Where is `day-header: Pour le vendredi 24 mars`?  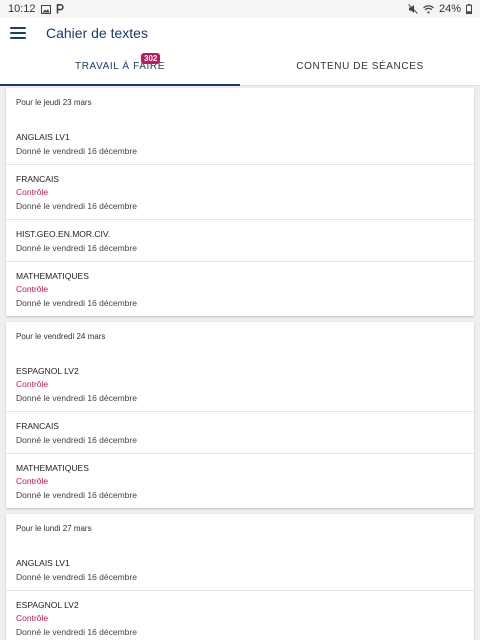
day-header: Pour le vendredi 24 mars is located at coordinates (61, 336).